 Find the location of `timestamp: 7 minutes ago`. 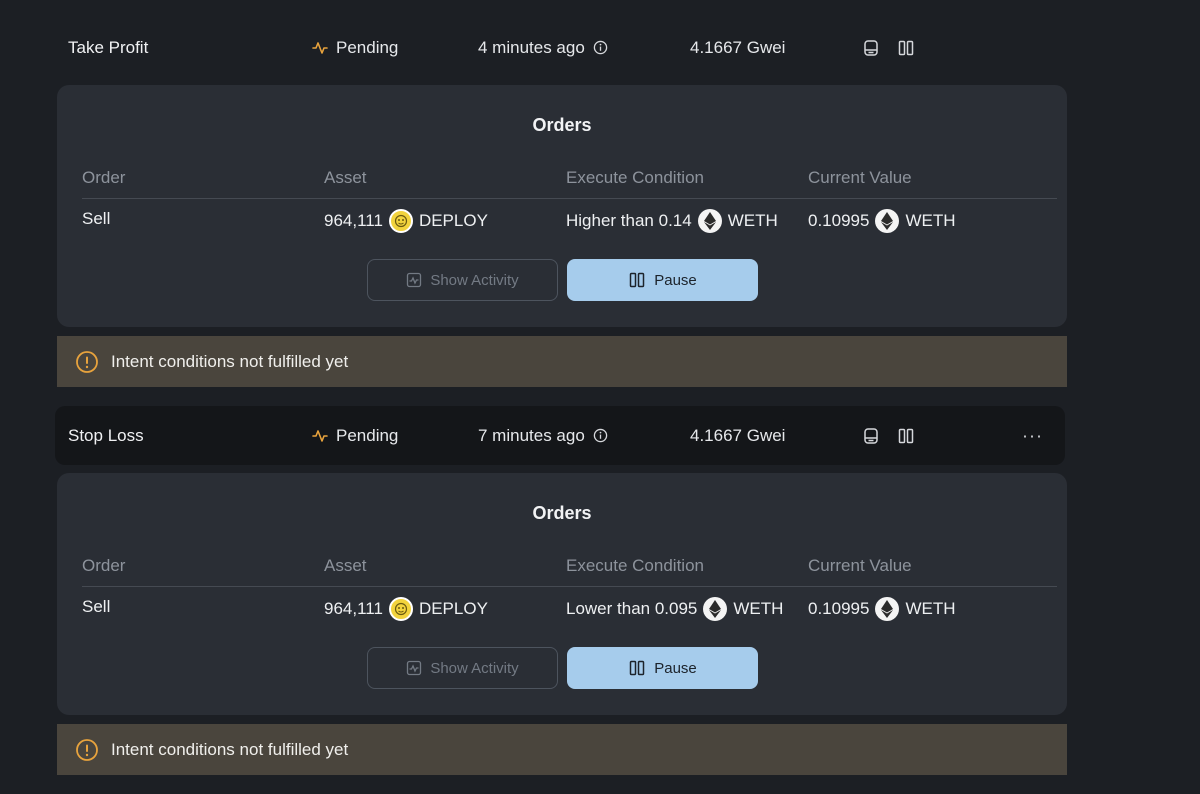

timestamp: 7 minutes ago is located at coordinates (543, 436).